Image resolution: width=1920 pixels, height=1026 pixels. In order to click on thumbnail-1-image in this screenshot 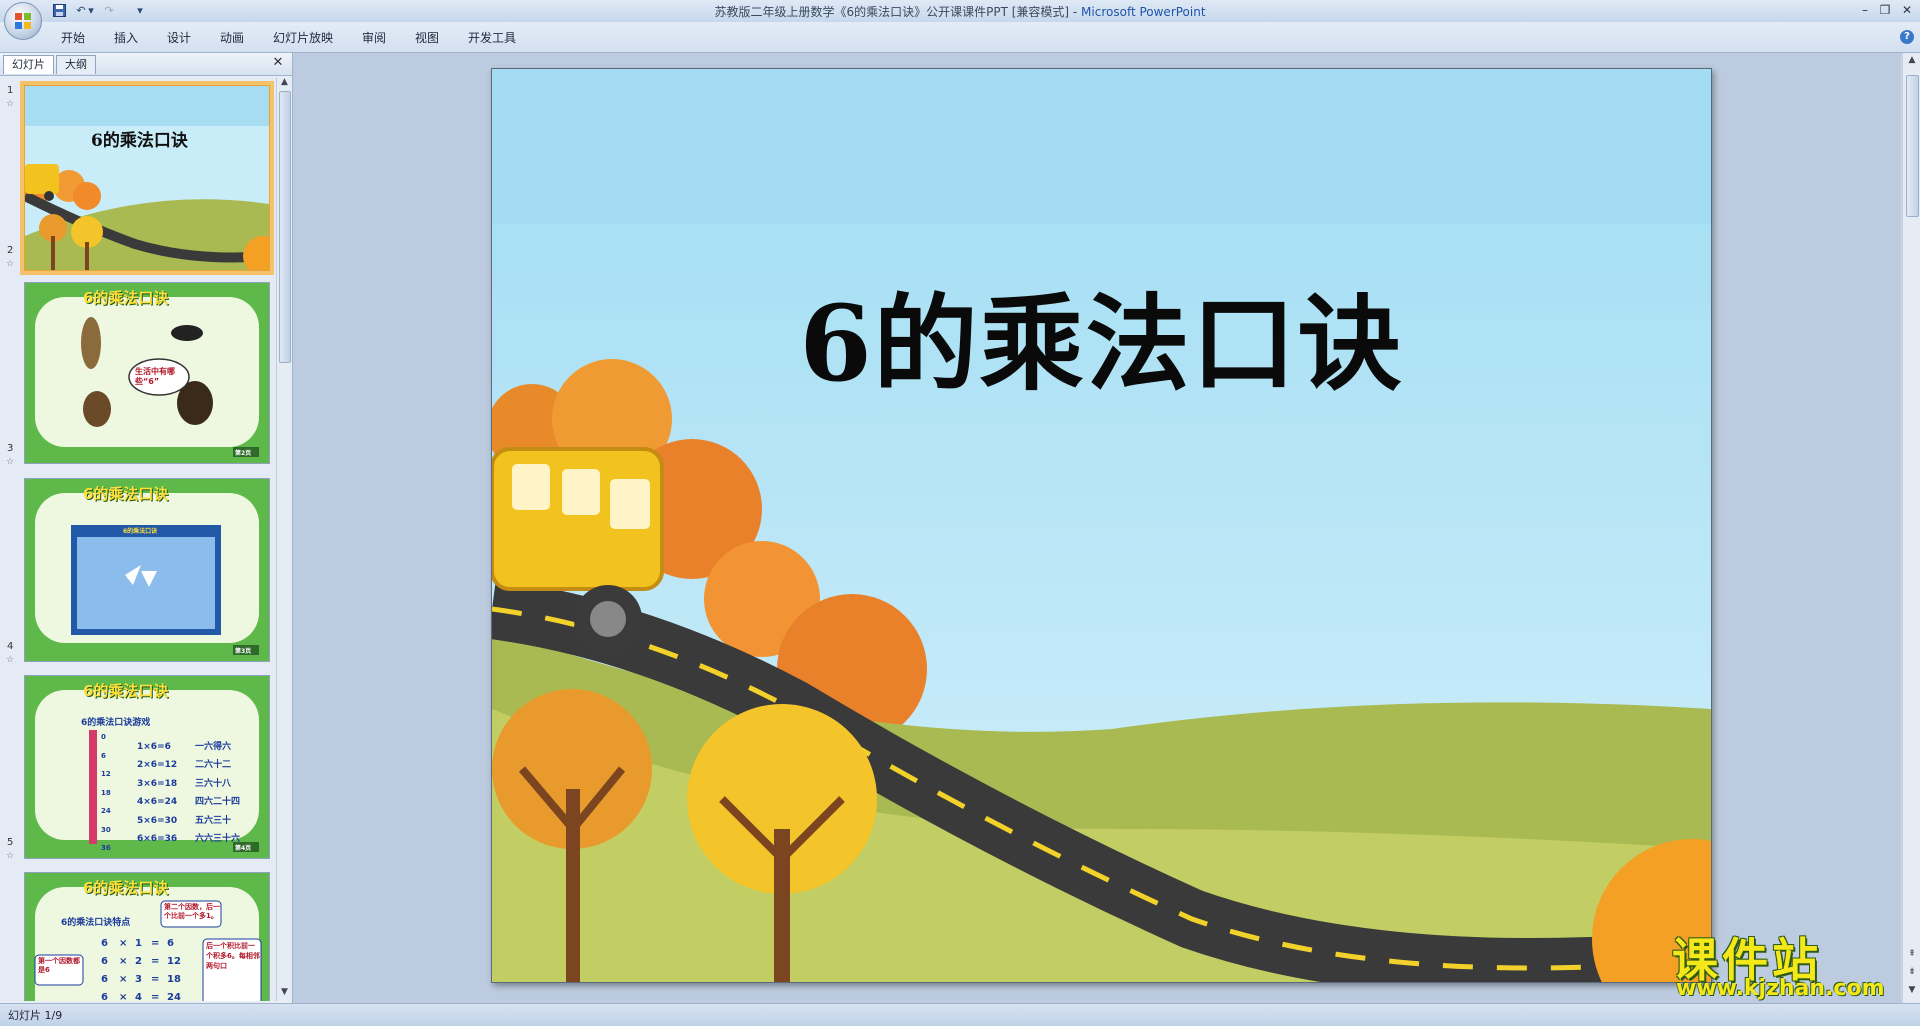, I will do `click(147, 178)`.